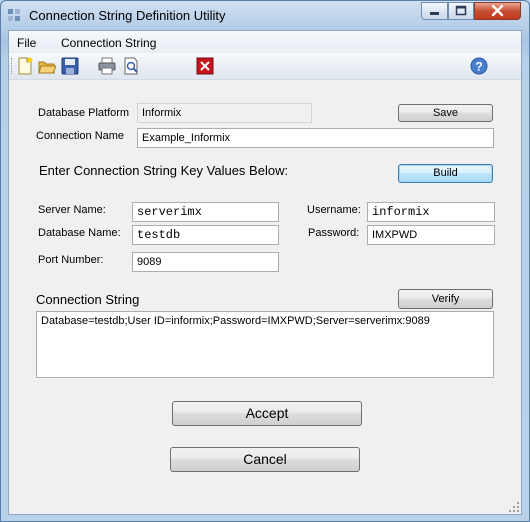 Image resolution: width=530 pixels, height=522 pixels. What do you see at coordinates (434, 13) in the screenshot?
I see `minimize-icon` at bounding box center [434, 13].